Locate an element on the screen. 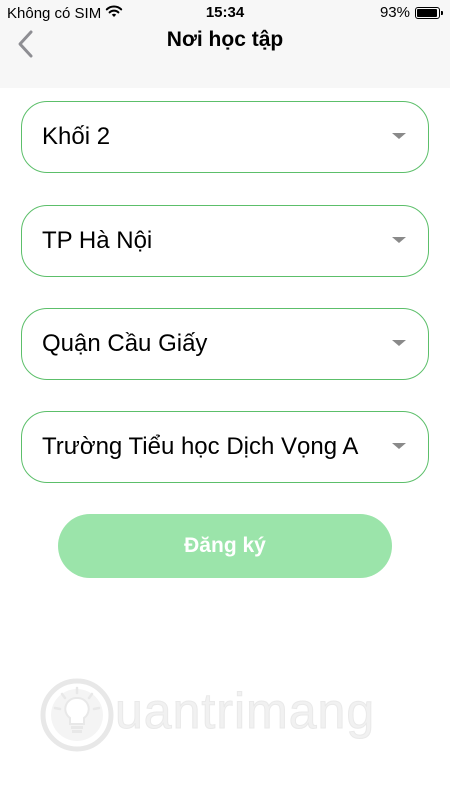 Image resolution: width=450 pixels, height=800 pixels. lightbulb-logo-icon is located at coordinates (77, 717).